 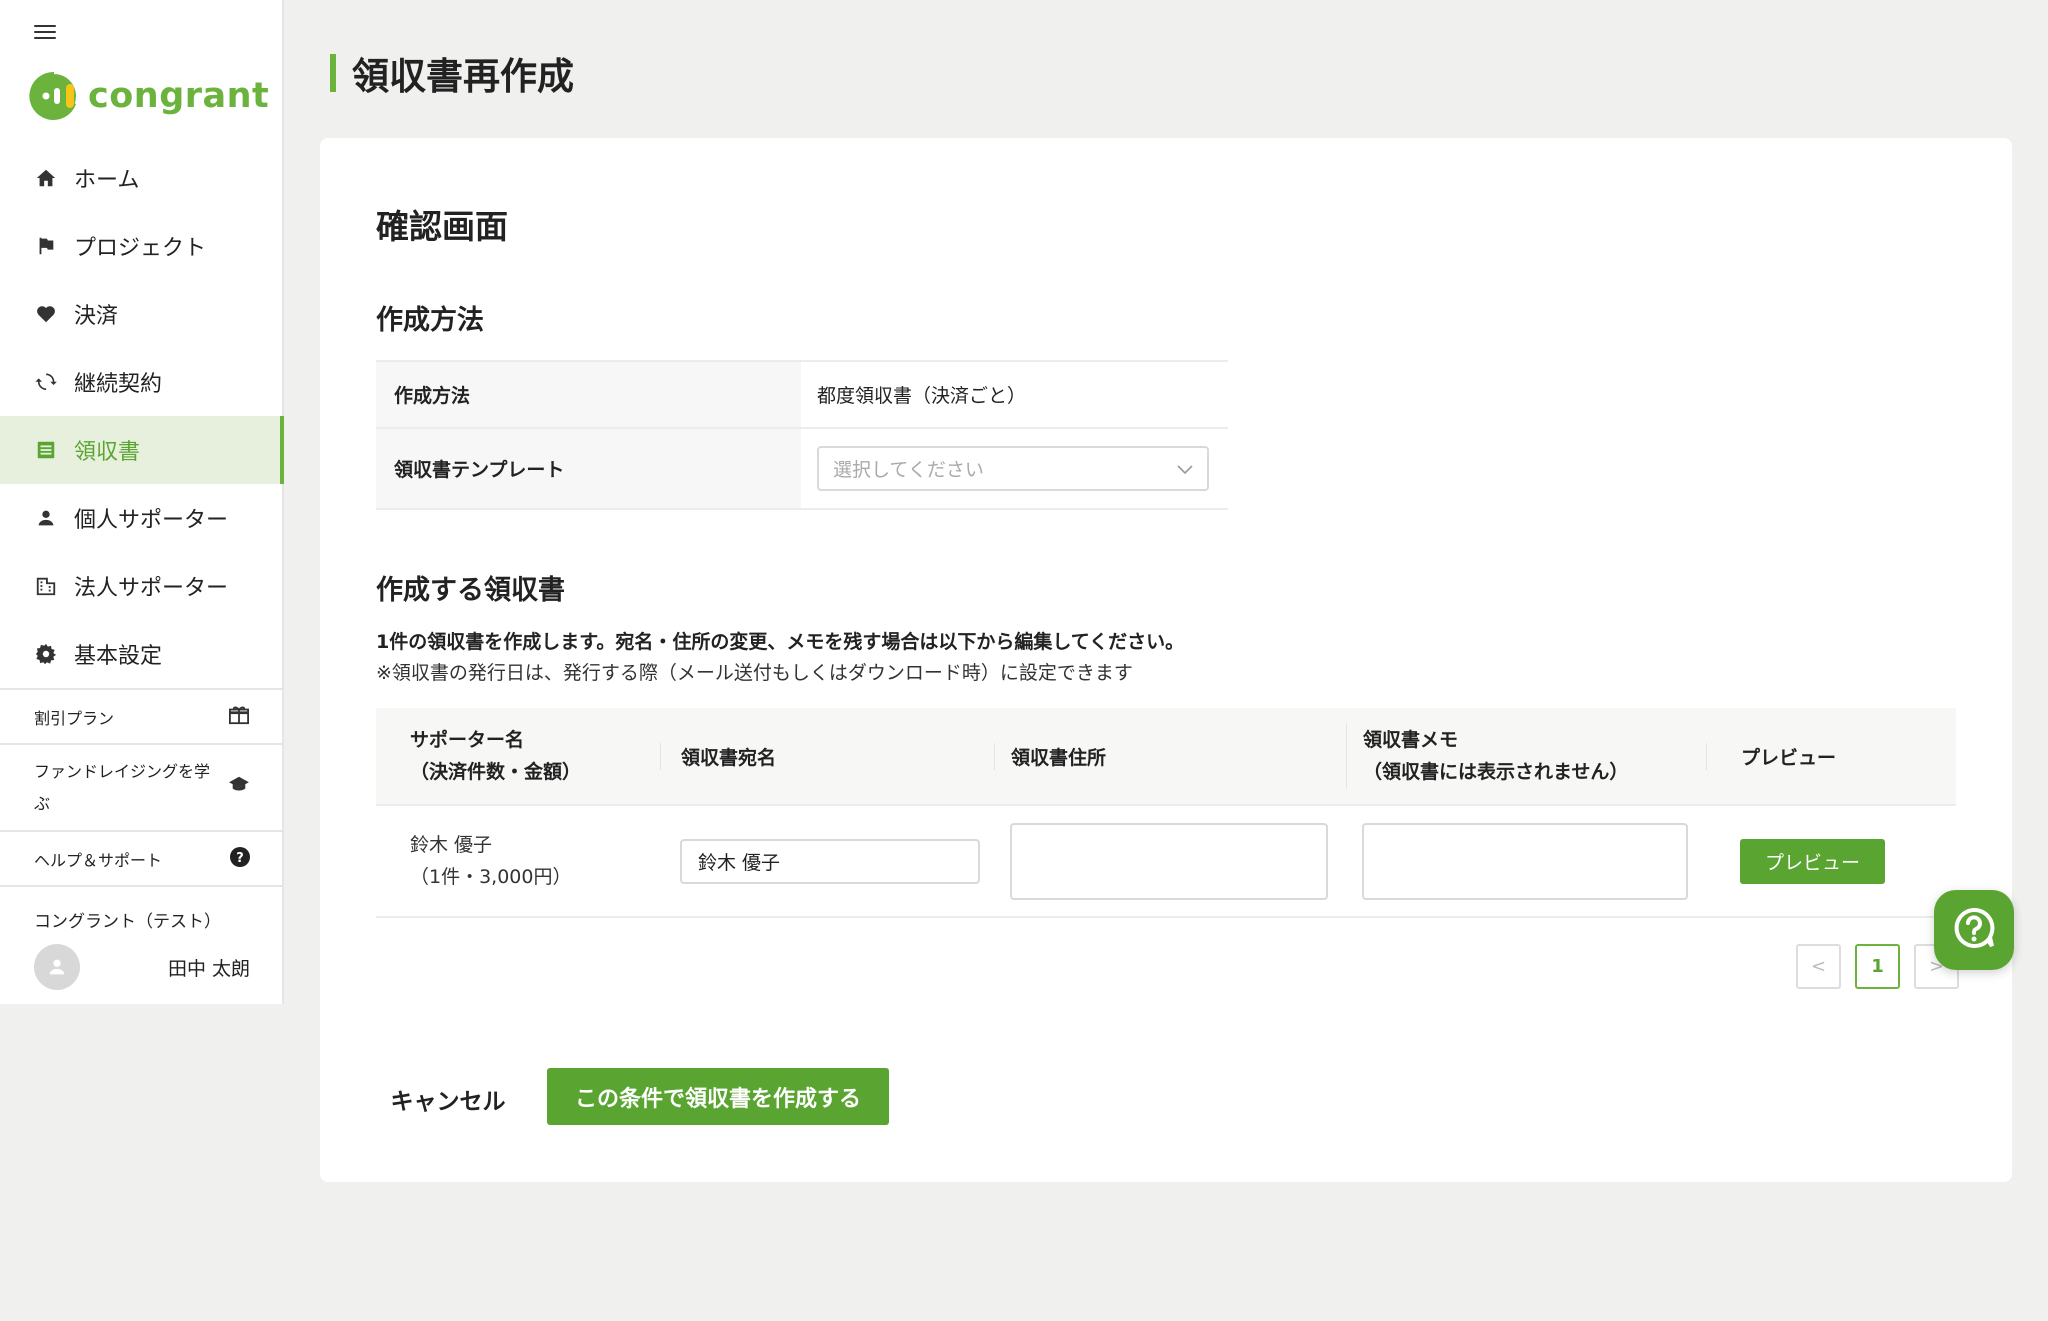 What do you see at coordinates (718, 1096) in the screenshot?
I see `create-receipt-button: この条件で領収書を作成する` at bounding box center [718, 1096].